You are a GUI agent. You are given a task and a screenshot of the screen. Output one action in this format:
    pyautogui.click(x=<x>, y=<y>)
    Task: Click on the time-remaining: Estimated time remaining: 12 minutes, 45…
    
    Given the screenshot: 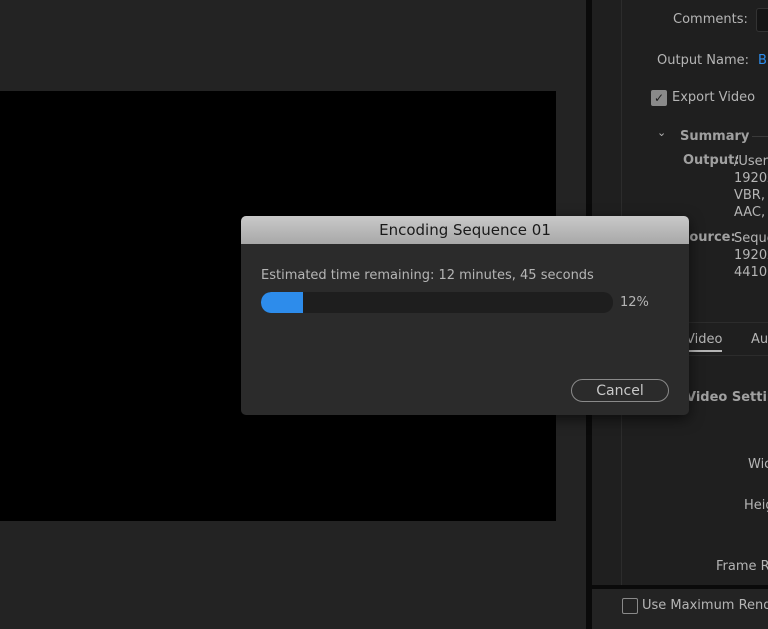 What is the action you would take?
    pyautogui.click(x=427, y=275)
    